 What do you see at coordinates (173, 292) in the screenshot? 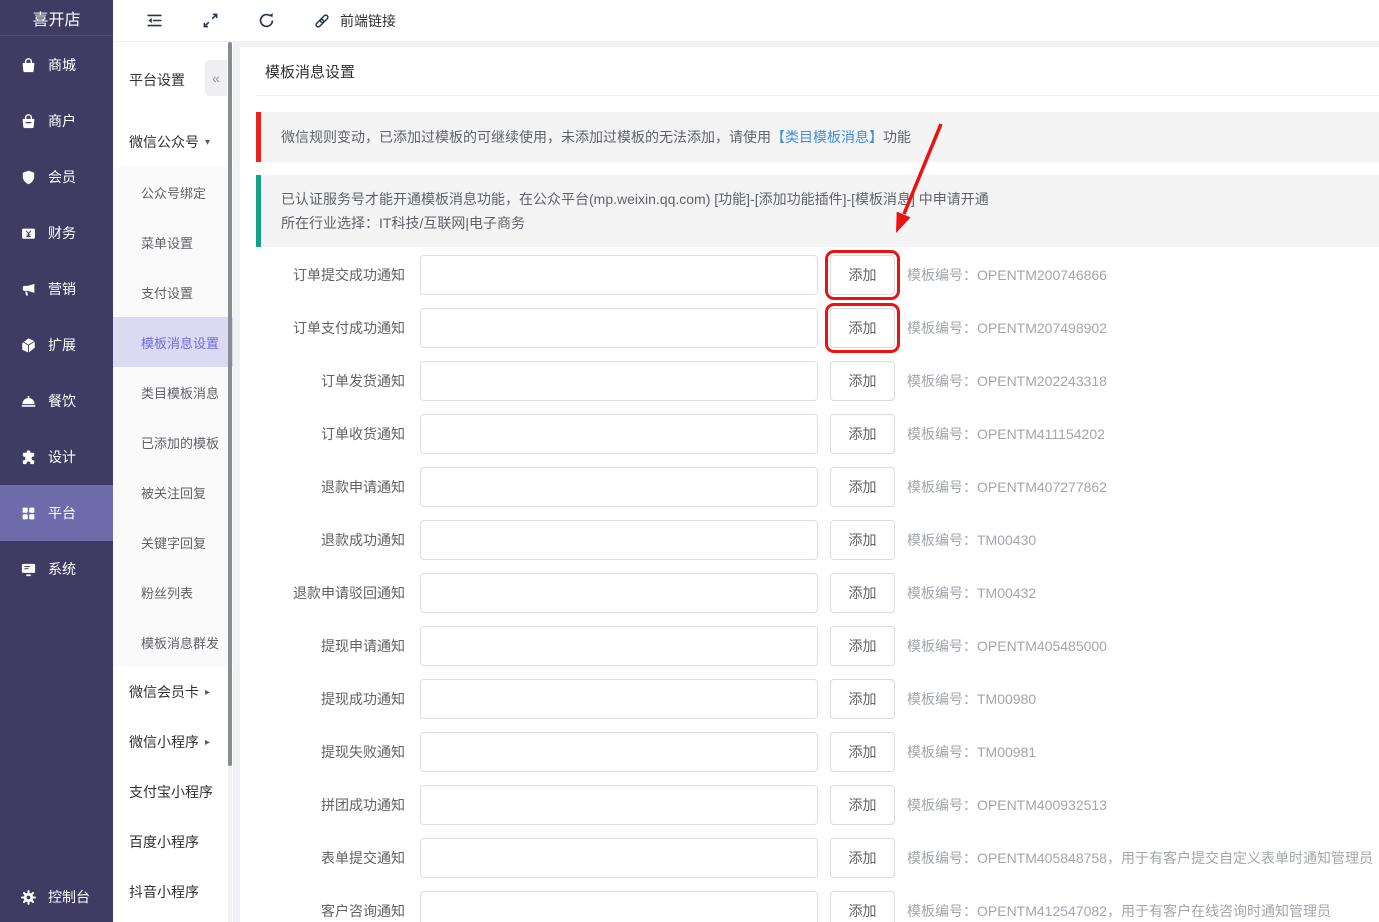
I see `submenu-item: 支付设置` at bounding box center [173, 292].